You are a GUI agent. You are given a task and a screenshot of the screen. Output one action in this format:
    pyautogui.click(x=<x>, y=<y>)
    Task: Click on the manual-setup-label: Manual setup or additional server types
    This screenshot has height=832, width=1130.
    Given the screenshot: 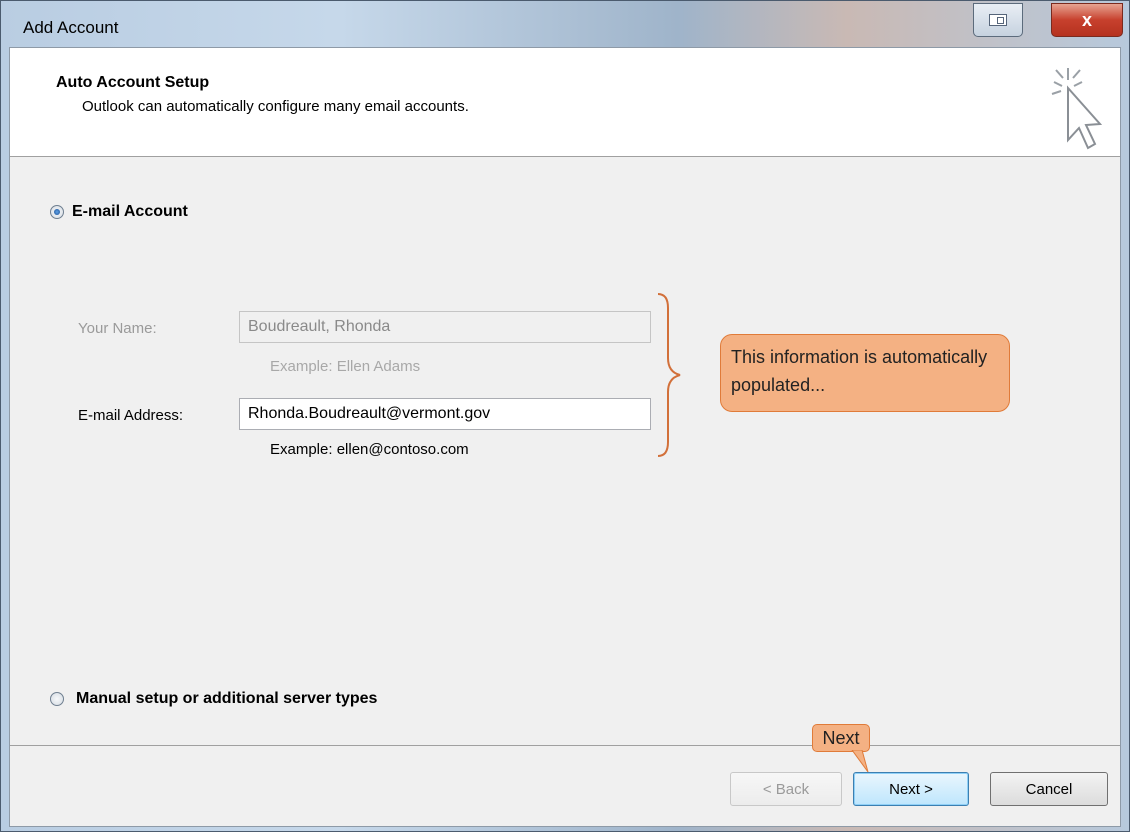 What is the action you would take?
    pyautogui.click(x=226, y=699)
    